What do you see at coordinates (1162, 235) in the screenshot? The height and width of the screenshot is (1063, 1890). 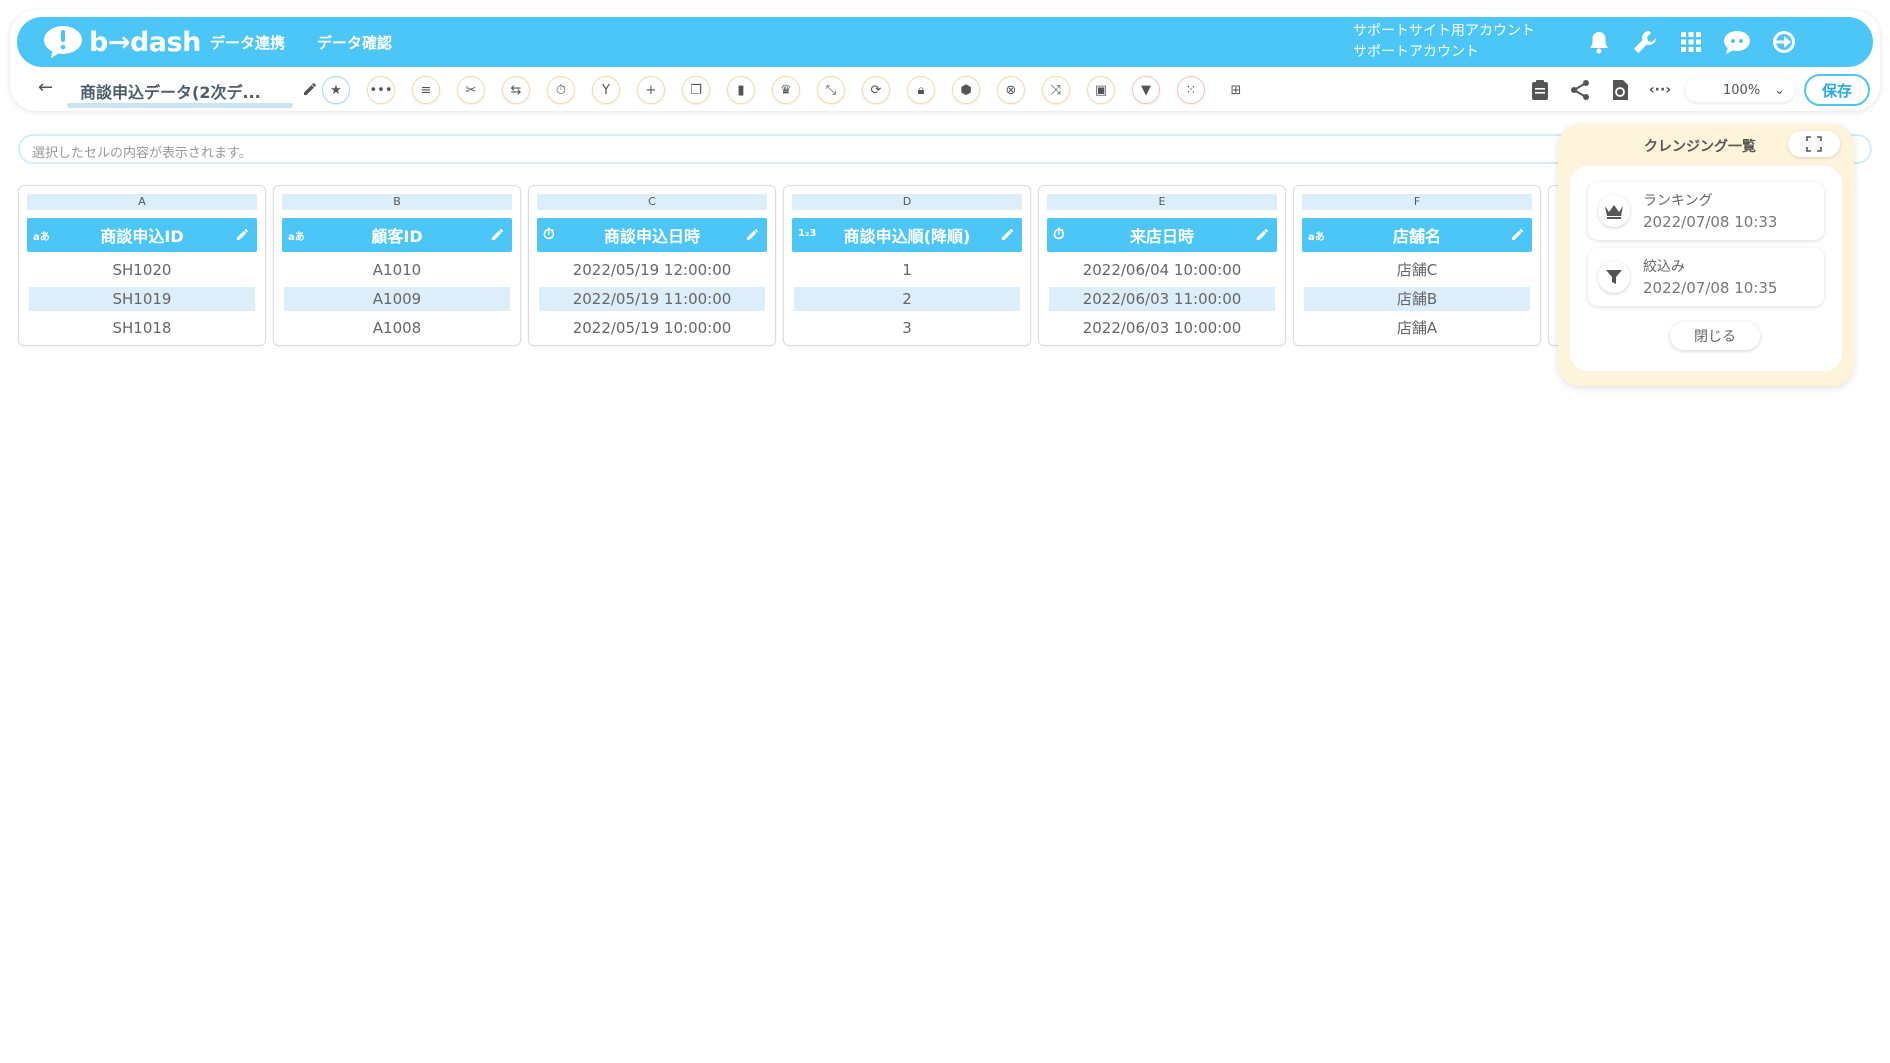 I see `column-header: ⏱ 来店日時` at bounding box center [1162, 235].